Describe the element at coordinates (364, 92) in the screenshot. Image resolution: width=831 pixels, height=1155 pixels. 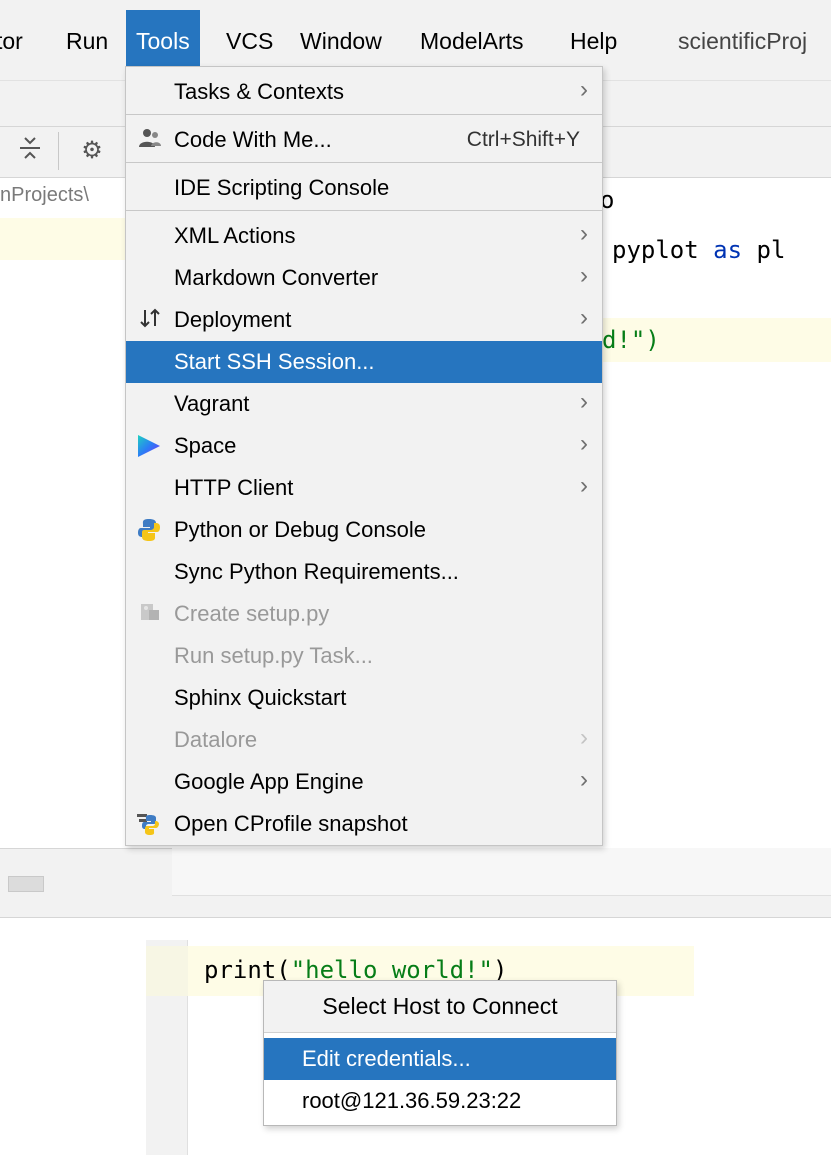
I see `menu-item-tasks-contexts: Tasks & Contexts ›` at that location.